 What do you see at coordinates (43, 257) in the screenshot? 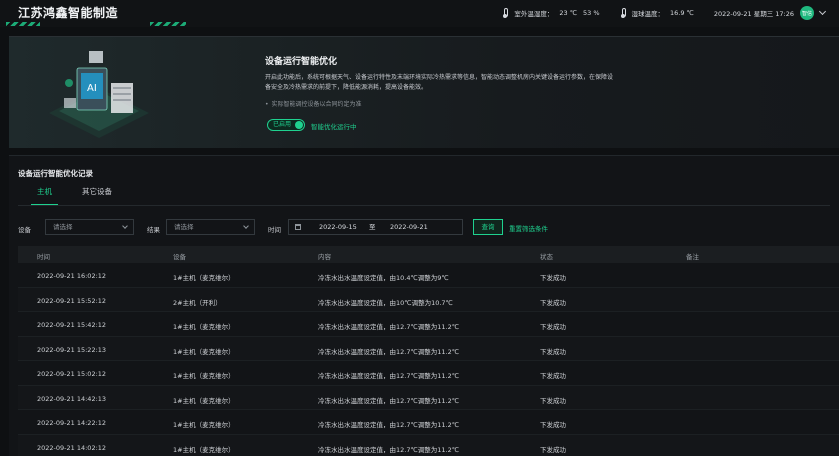
I see `col-time: 时间` at bounding box center [43, 257].